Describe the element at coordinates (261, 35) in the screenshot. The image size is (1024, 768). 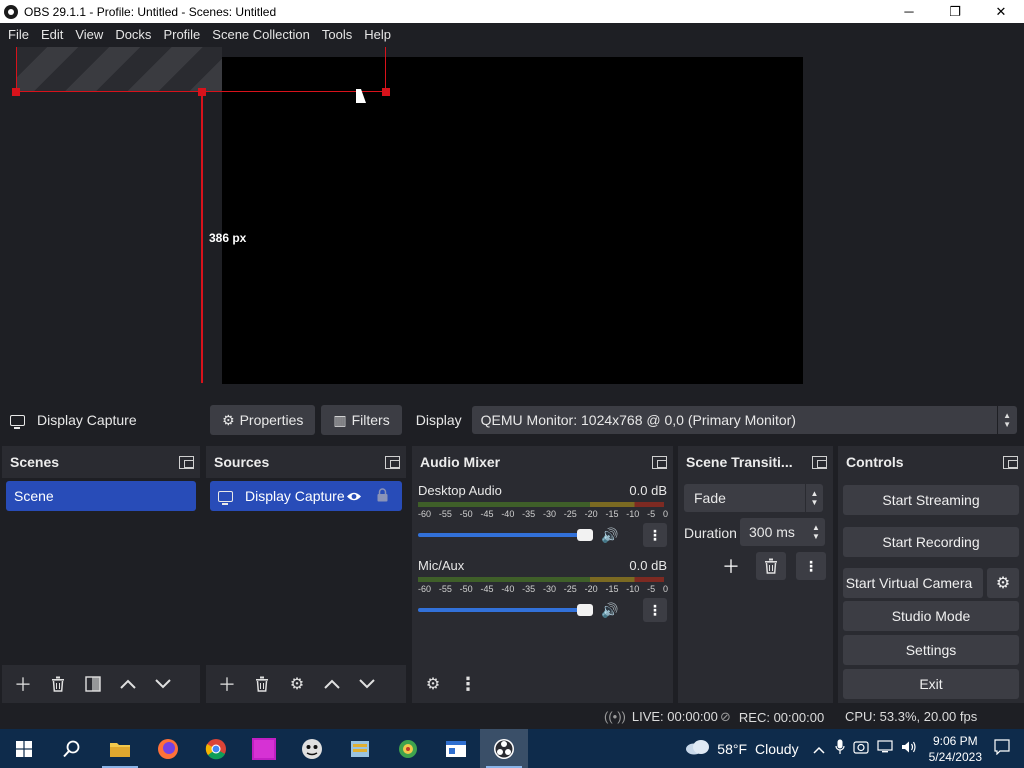
I see `menu-scene-collection: Scene Collection` at that location.